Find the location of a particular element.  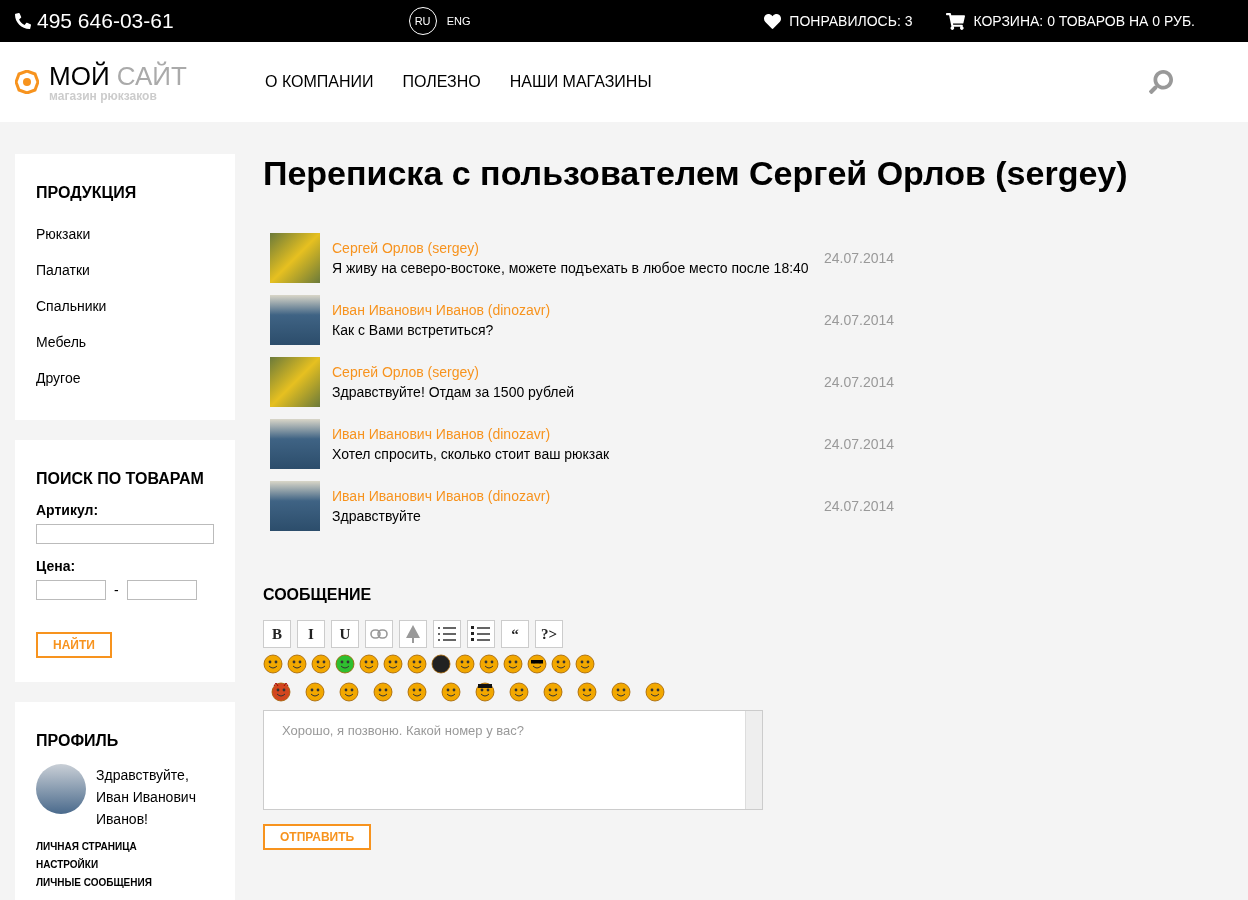

category-link: Мебель is located at coordinates (125, 342).